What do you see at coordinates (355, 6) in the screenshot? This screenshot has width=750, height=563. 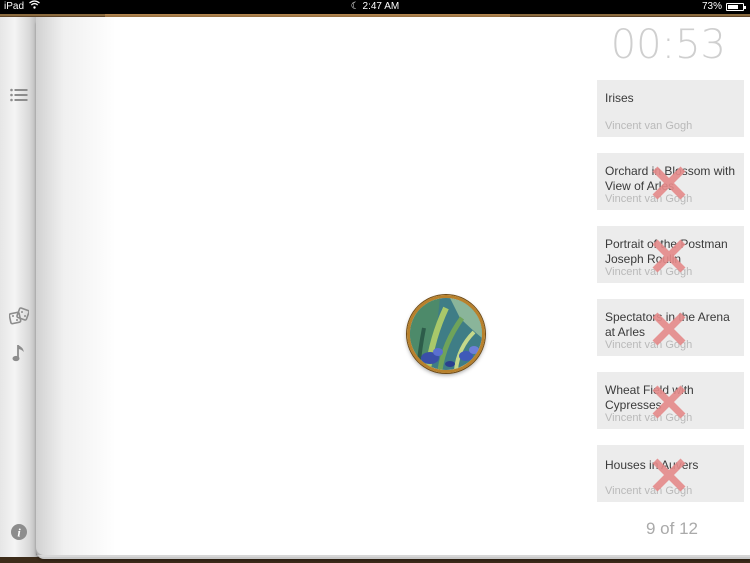 I see `moon-icon: ☾` at bounding box center [355, 6].